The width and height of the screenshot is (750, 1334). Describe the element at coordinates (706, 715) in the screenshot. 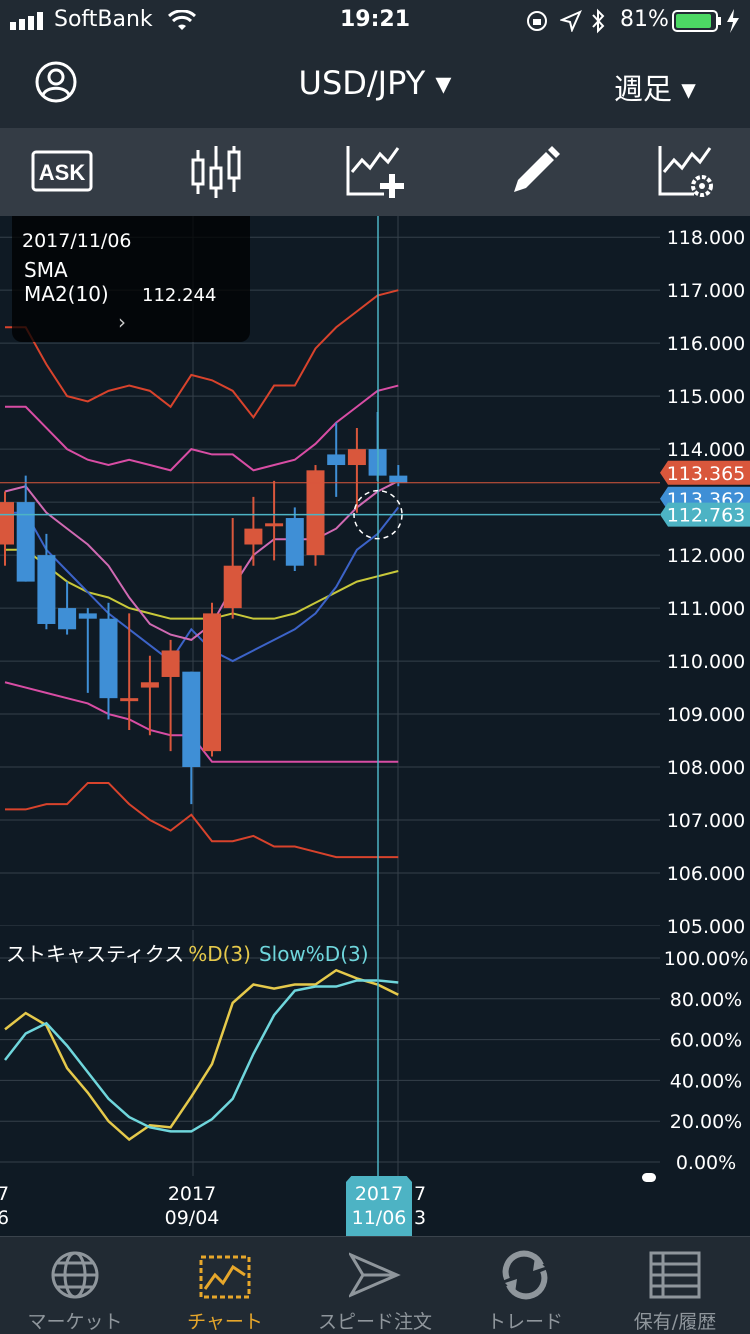

I see `price-axis-label: 109.000` at that location.